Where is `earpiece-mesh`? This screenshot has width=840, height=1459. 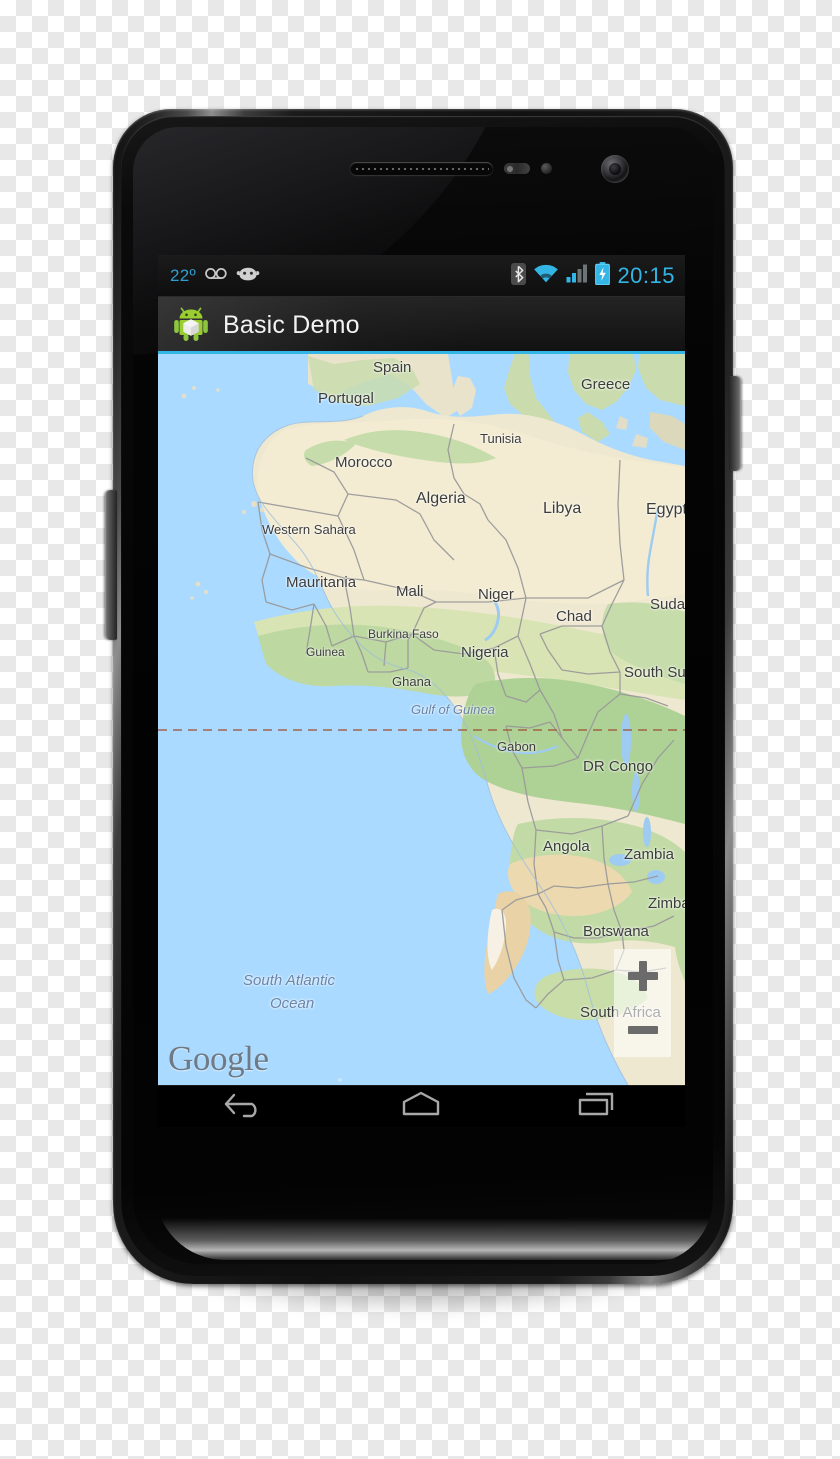 earpiece-mesh is located at coordinates (421, 168).